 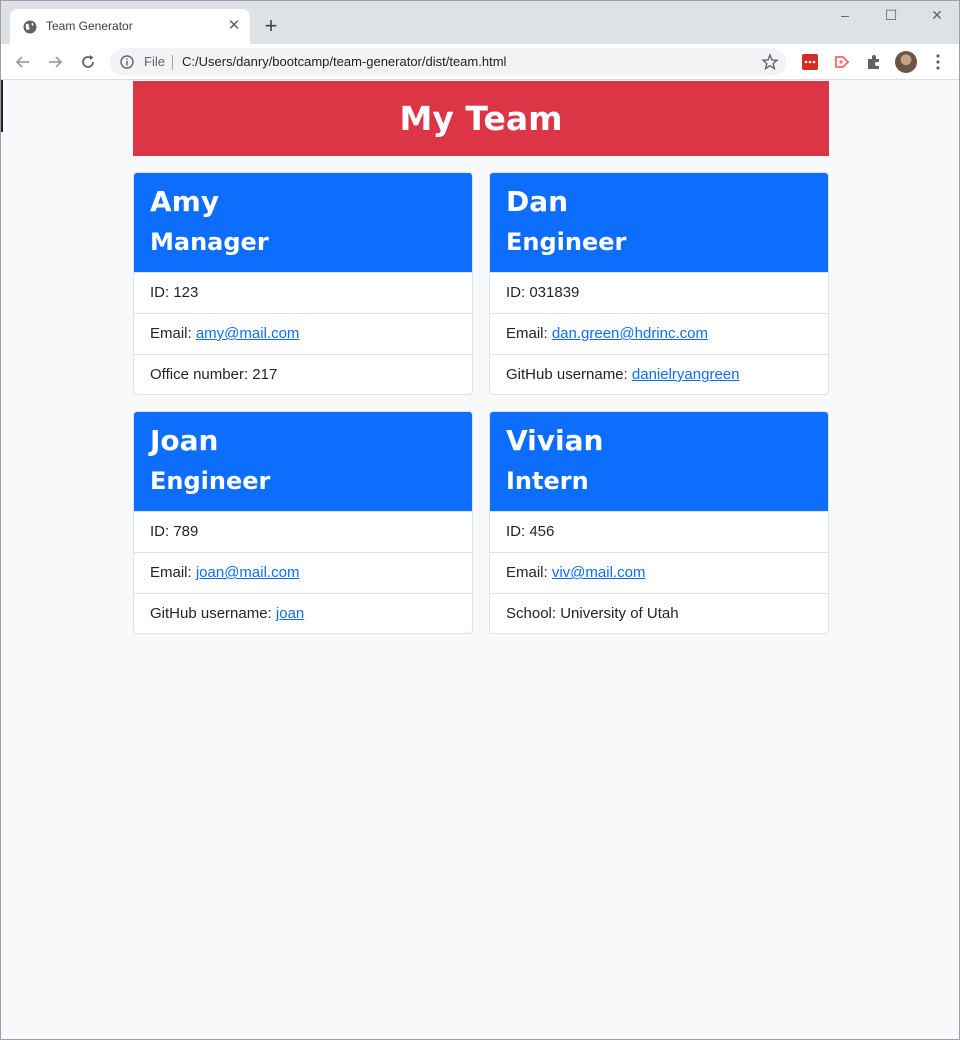 What do you see at coordinates (303, 531) in the screenshot?
I see `employee-id: ID: 789` at bounding box center [303, 531].